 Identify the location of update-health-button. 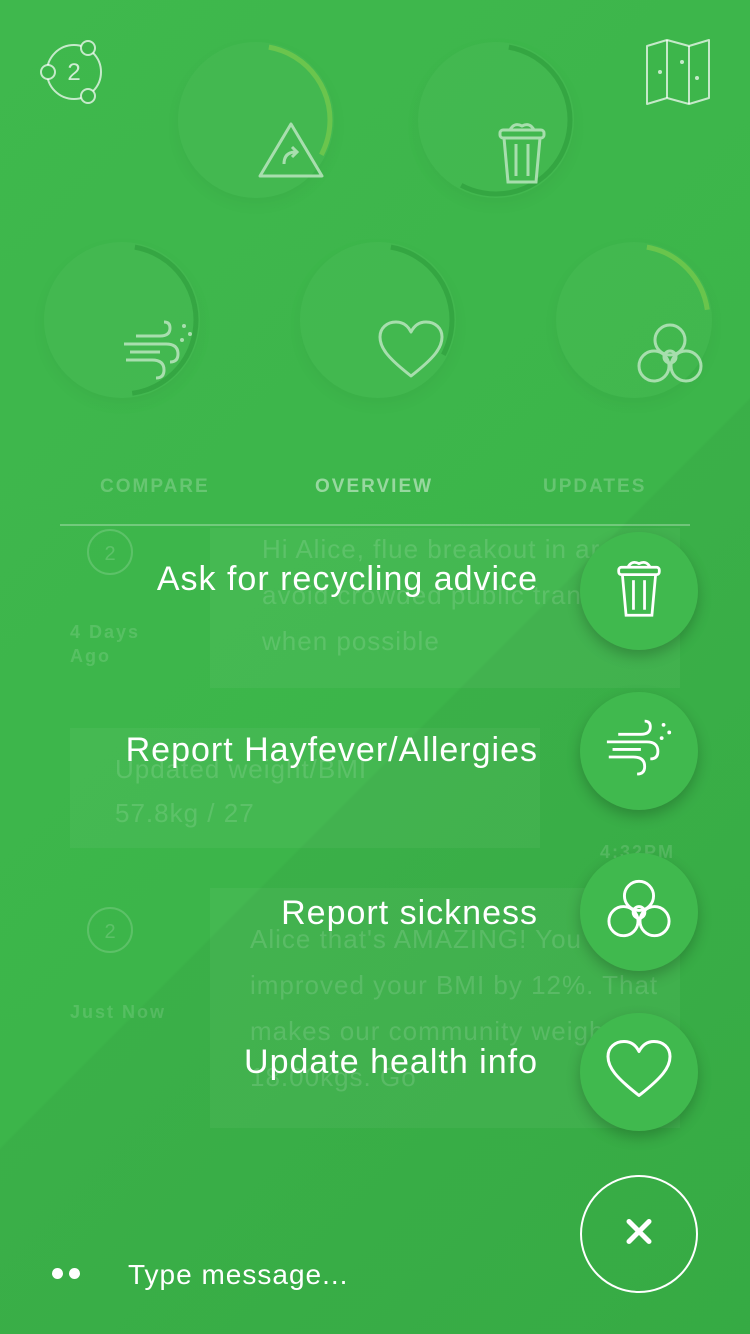
(639, 1072).